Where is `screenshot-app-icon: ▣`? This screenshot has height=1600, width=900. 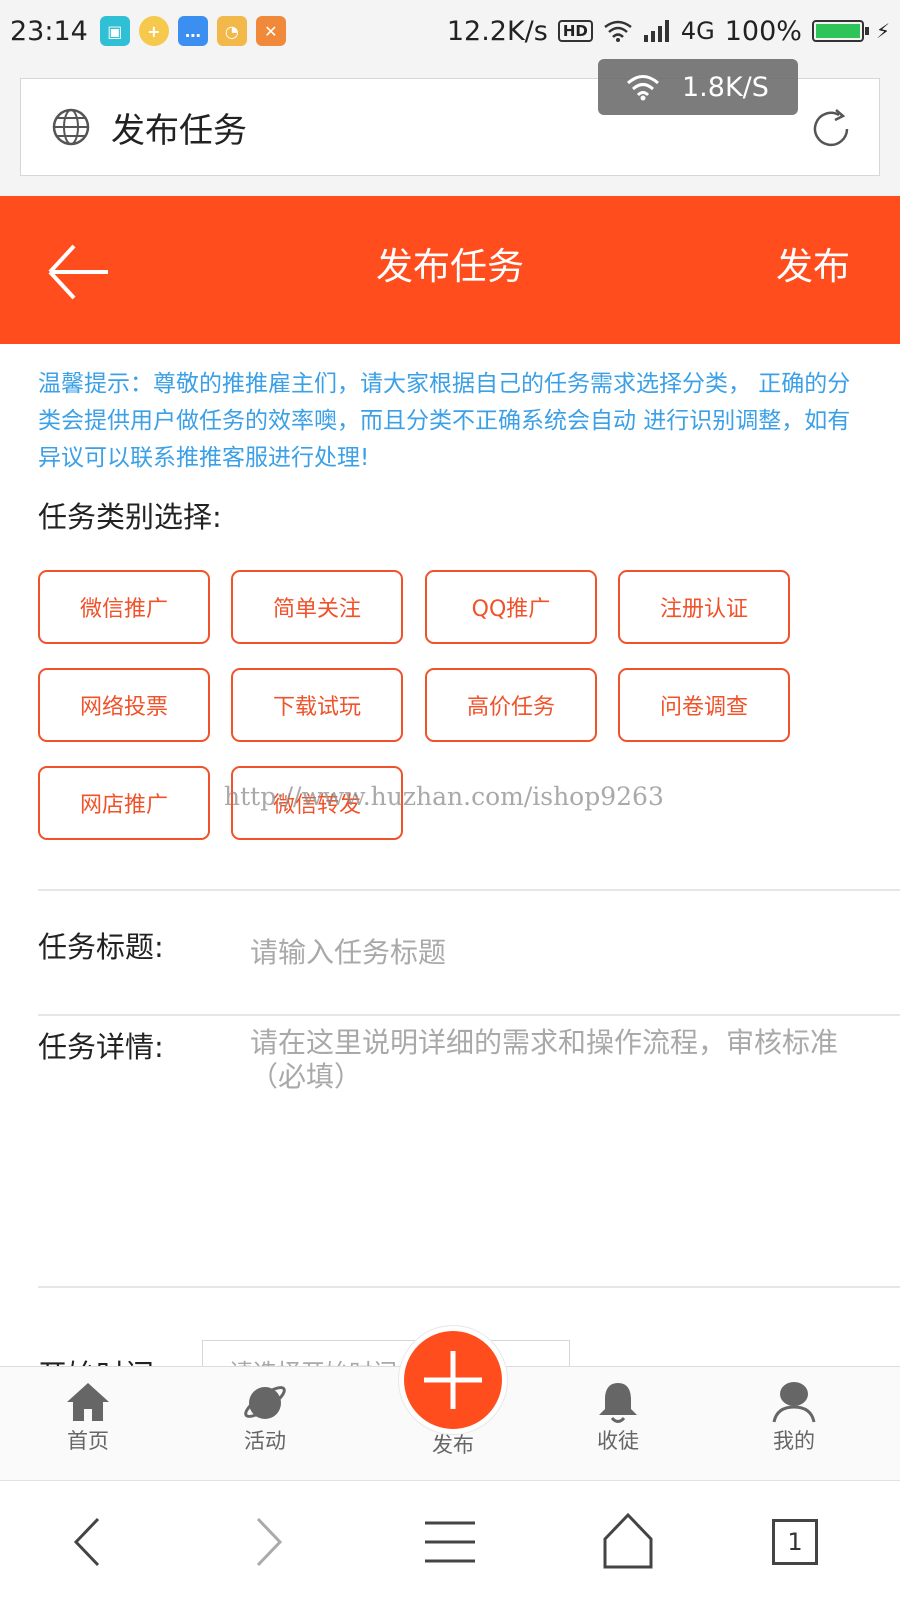 screenshot-app-icon: ▣ is located at coordinates (114, 31).